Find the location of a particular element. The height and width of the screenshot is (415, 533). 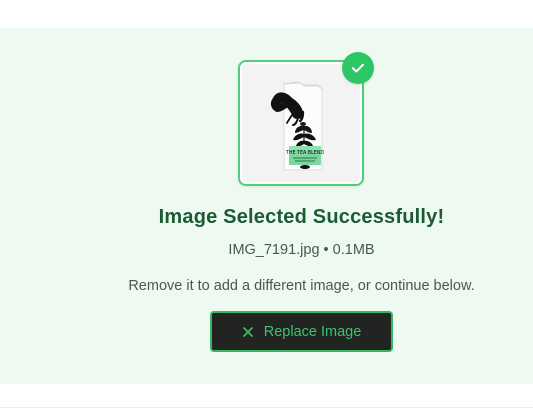

product-label-text: THE TEA BLEND is located at coordinates (304, 153).